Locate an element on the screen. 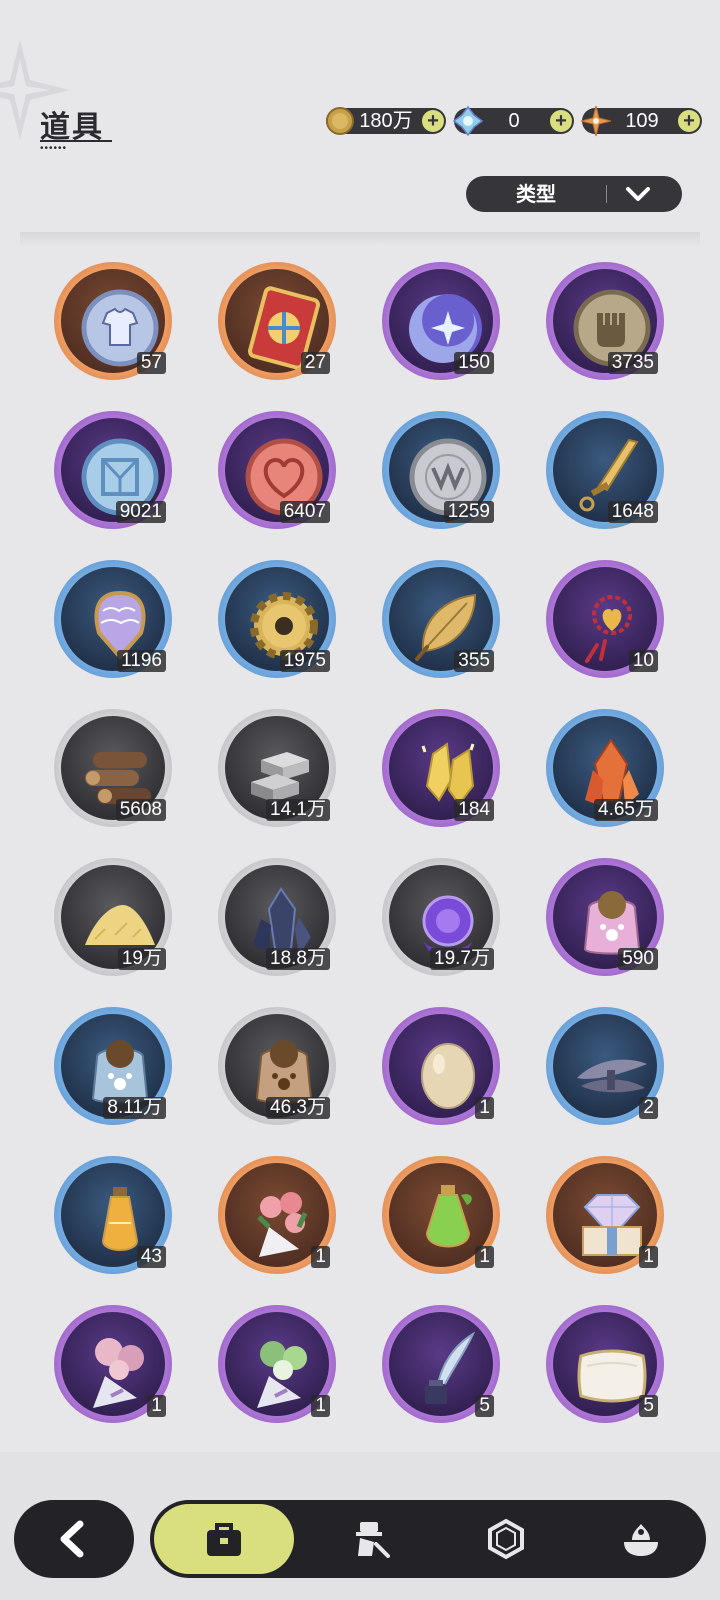 This screenshot has width=720, height=1600. chevron-down-icon is located at coordinates (638, 194).